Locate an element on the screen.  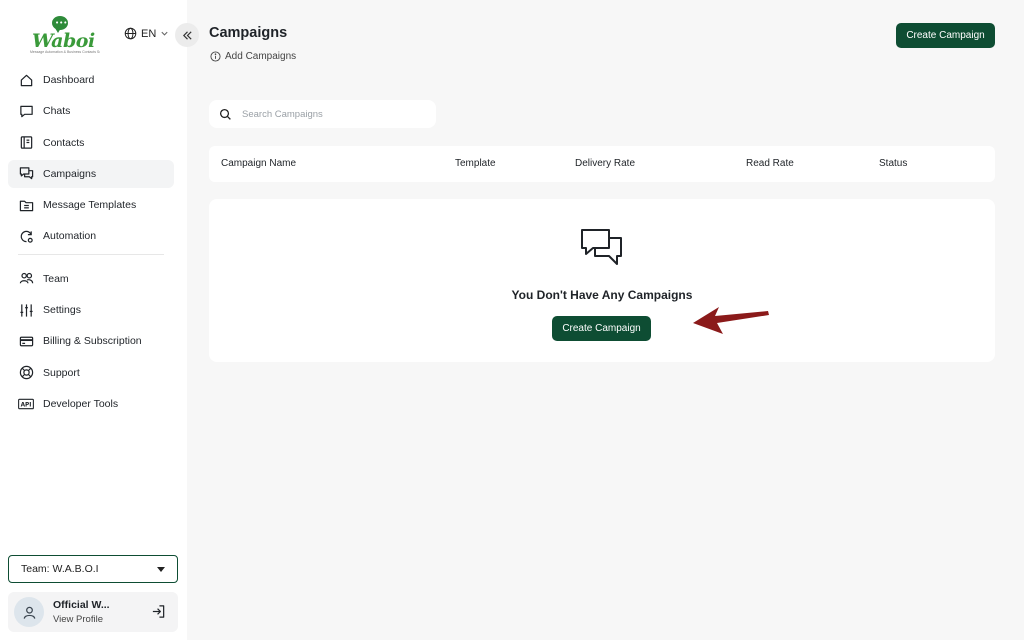
team-select-value: Team: W.A.B.O.I is located at coordinates (60, 569).